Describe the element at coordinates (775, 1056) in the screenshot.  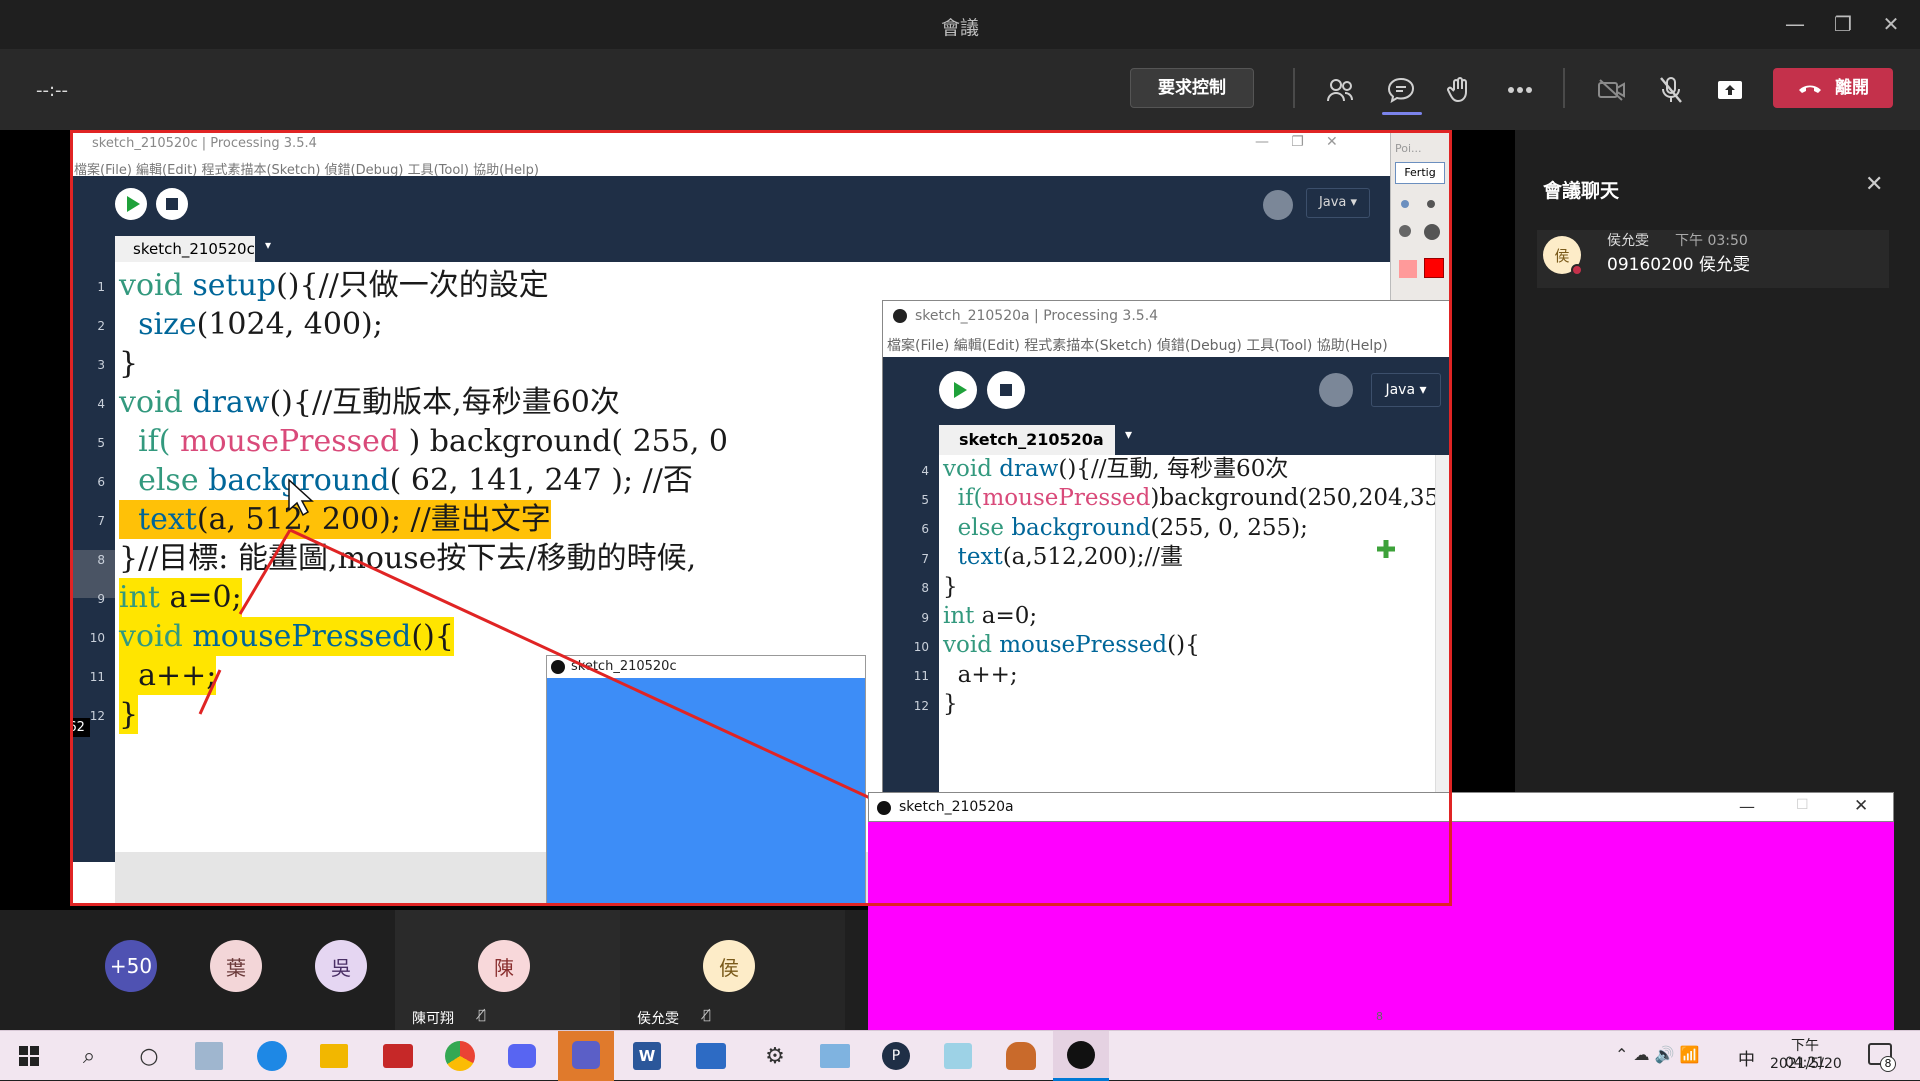
I see `settings-gear-icon: ⚙` at that location.